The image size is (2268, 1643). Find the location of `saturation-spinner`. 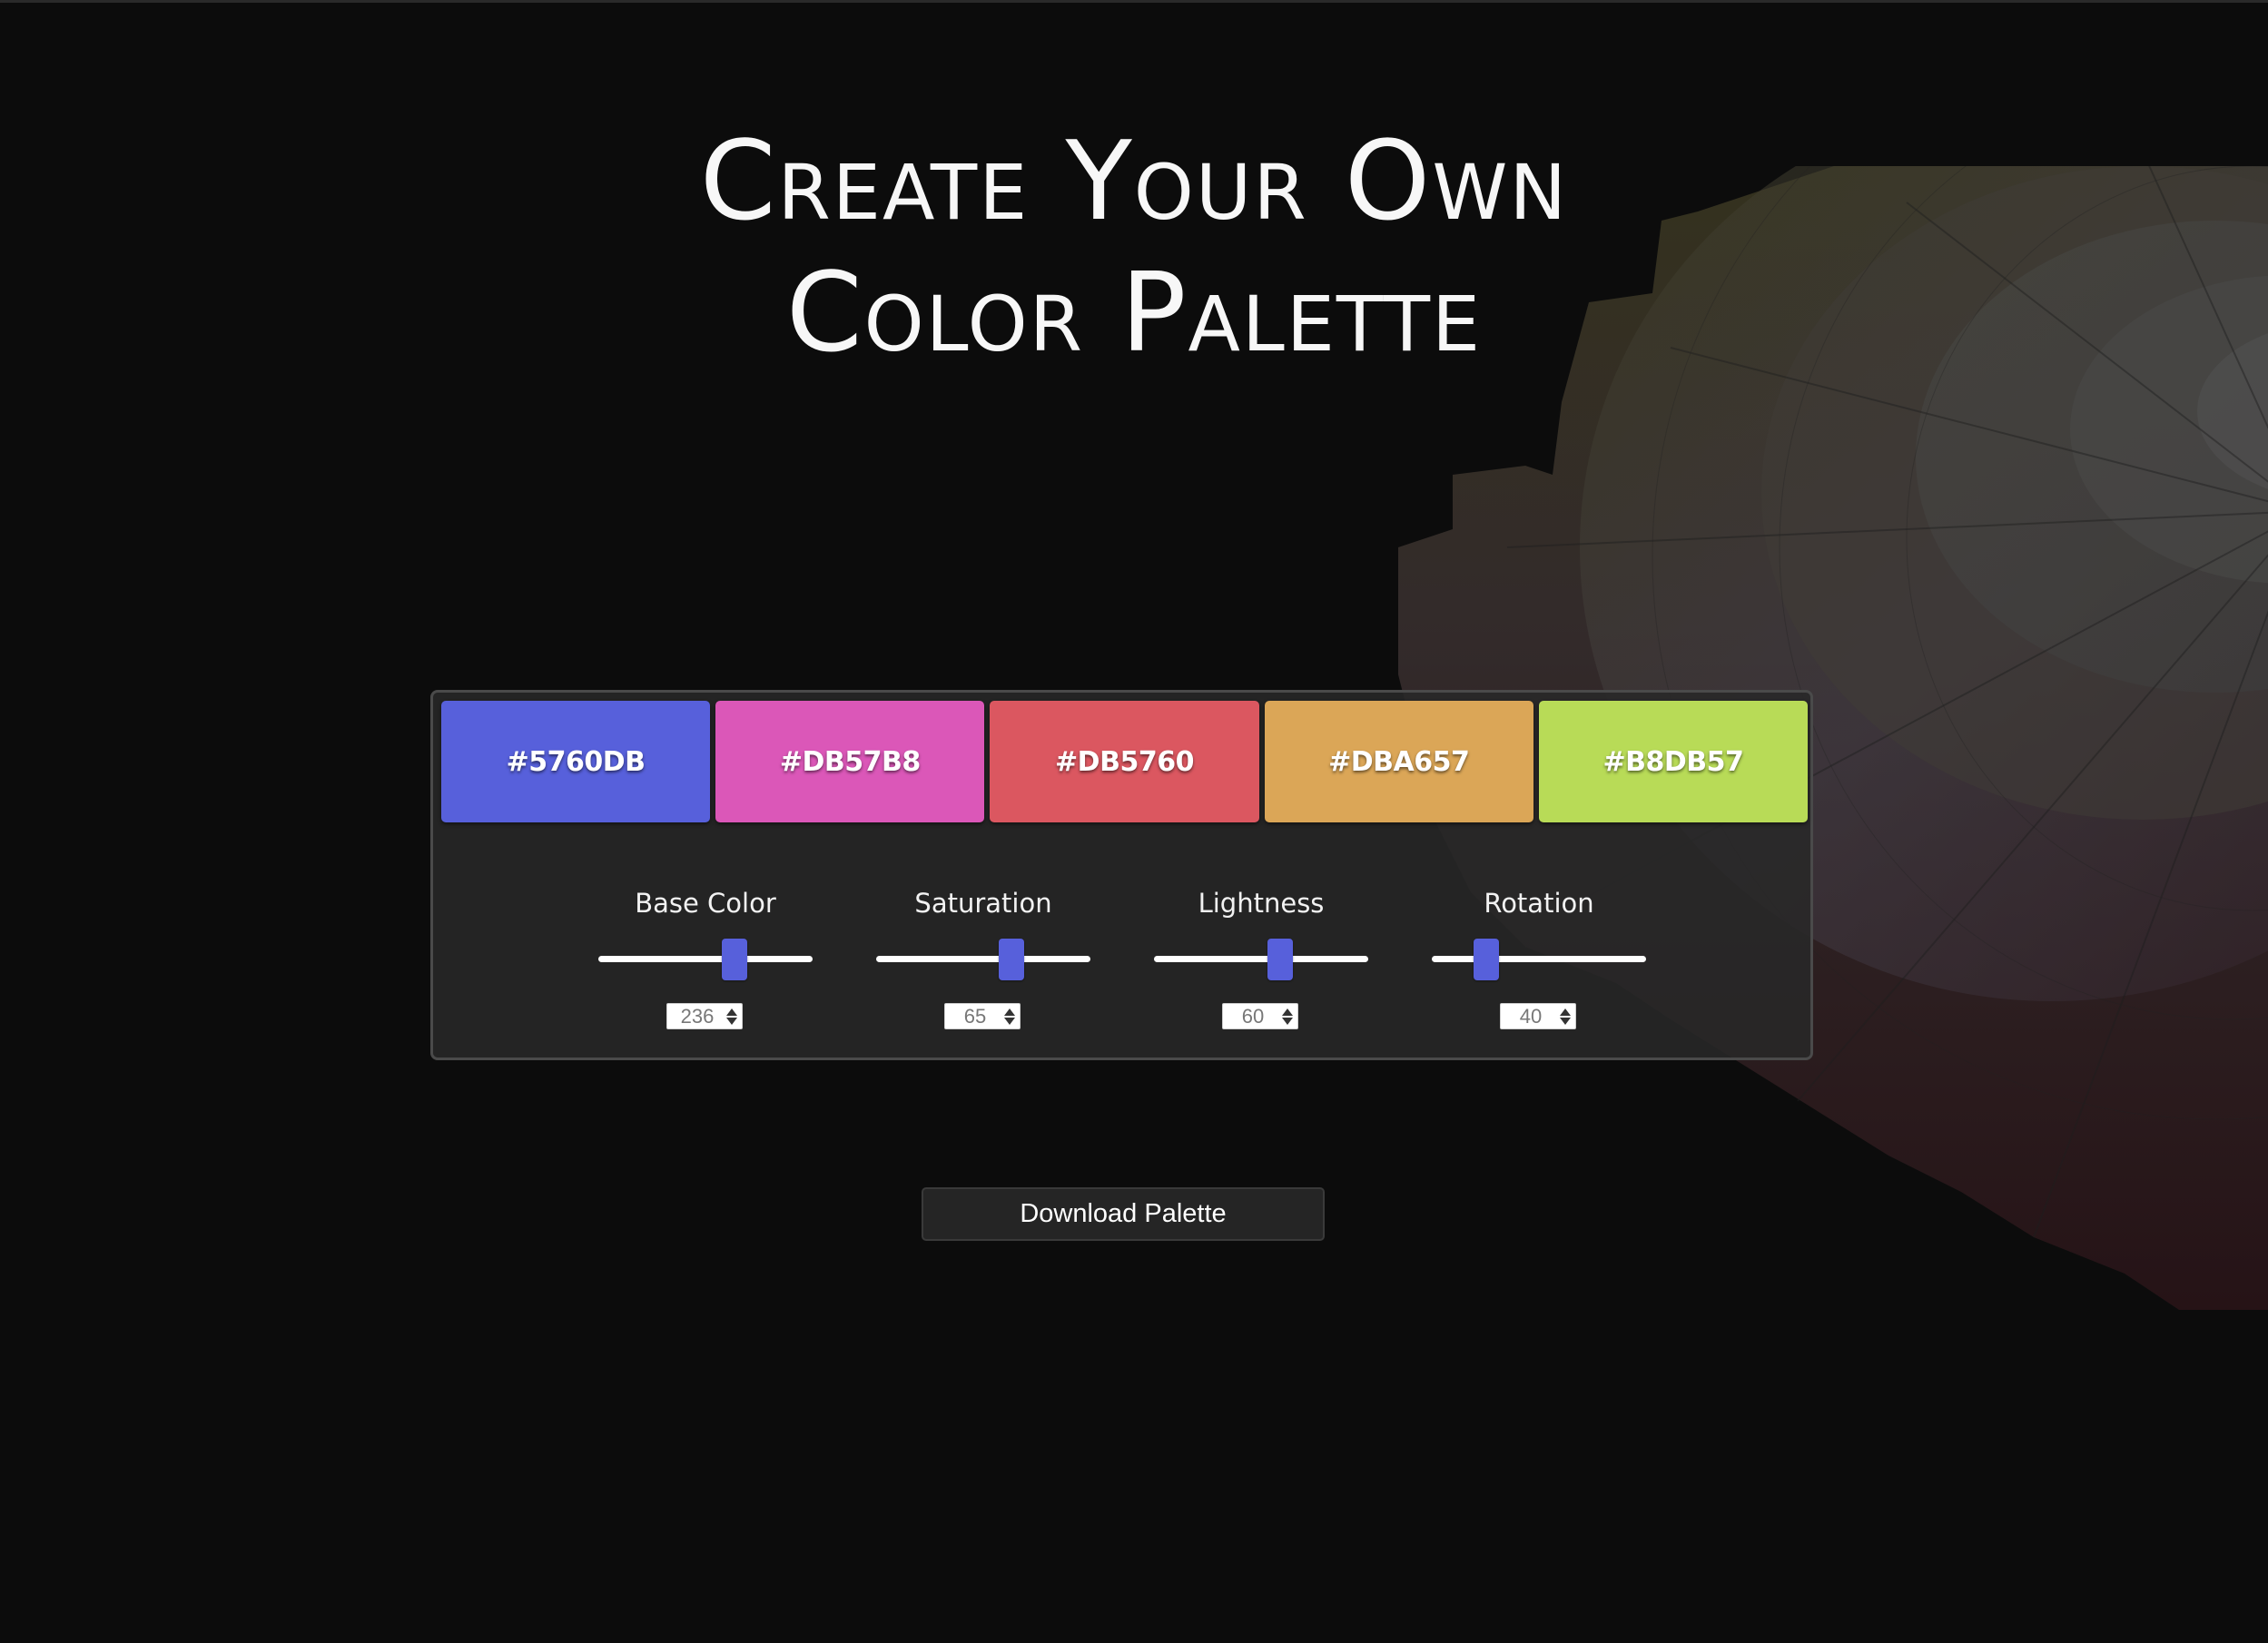

saturation-spinner is located at coordinates (1010, 1016).